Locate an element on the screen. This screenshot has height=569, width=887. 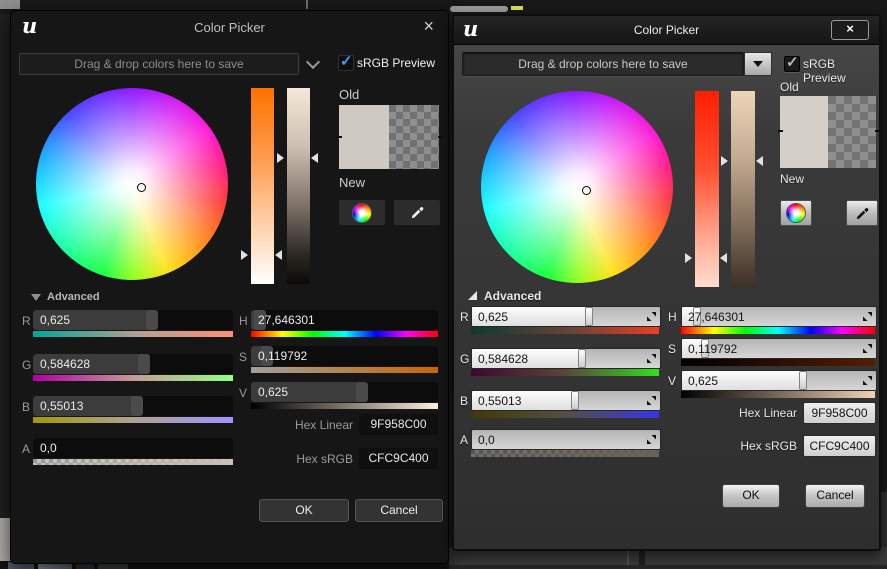
new-color-label: New is located at coordinates (352, 182).